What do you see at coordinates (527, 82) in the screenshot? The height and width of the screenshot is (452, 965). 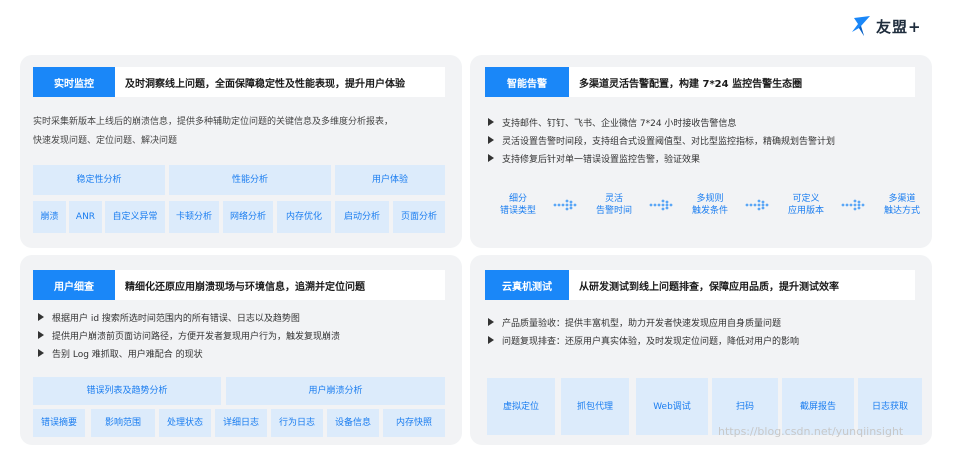 I see `alert-tag: 智能告警` at bounding box center [527, 82].